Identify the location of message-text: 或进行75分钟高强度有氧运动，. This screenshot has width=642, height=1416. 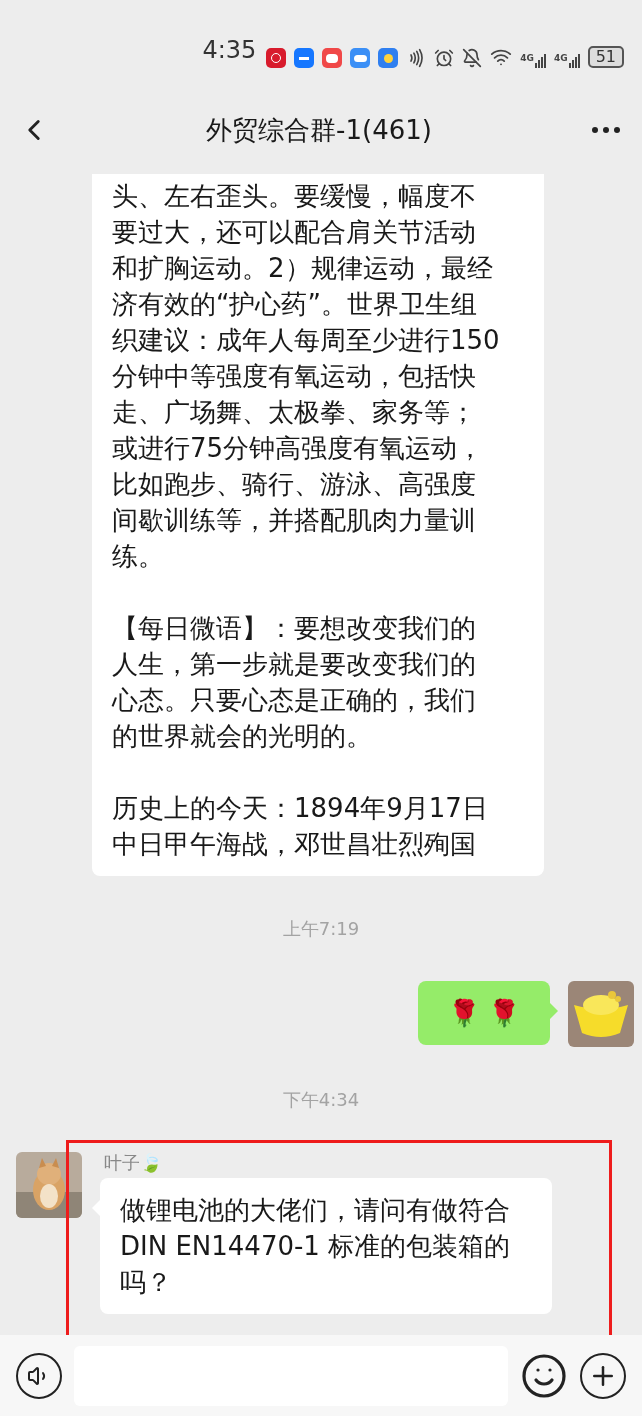
(298, 448).